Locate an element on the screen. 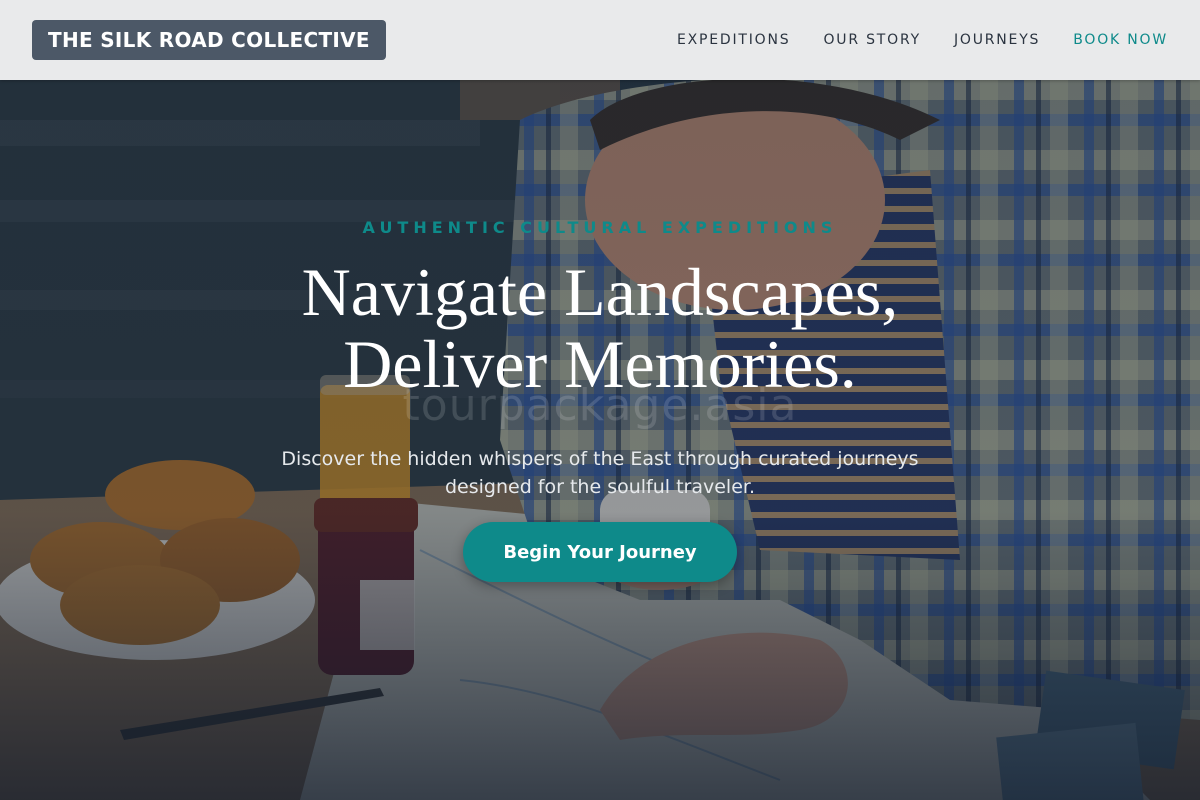  nav-link-expeditions: EXPEDITIONS is located at coordinates (734, 40).